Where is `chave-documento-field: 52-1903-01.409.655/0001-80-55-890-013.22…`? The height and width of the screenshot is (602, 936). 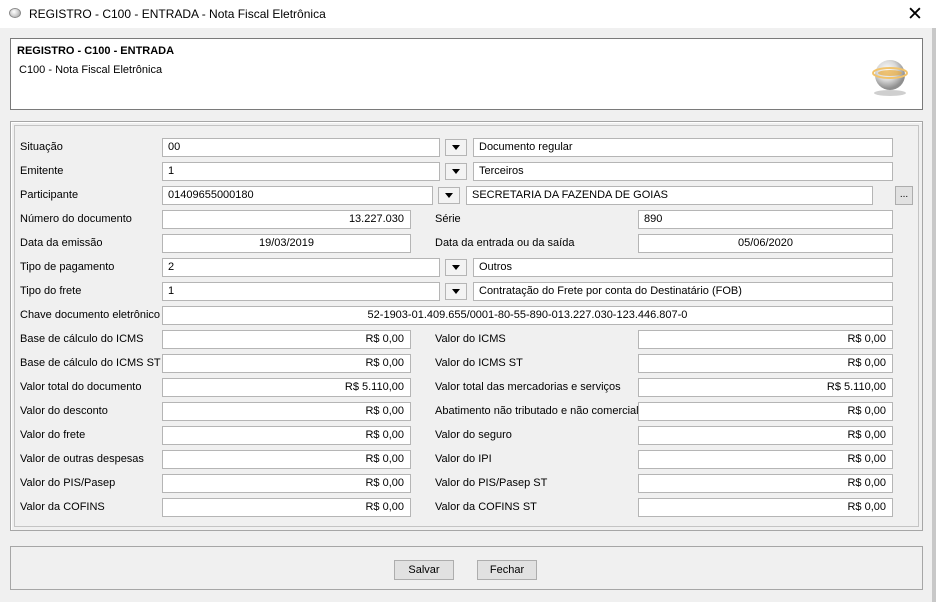
chave-documento-field: 52-1903-01.409.655/0001-80-55-890-013.22… is located at coordinates (527, 315).